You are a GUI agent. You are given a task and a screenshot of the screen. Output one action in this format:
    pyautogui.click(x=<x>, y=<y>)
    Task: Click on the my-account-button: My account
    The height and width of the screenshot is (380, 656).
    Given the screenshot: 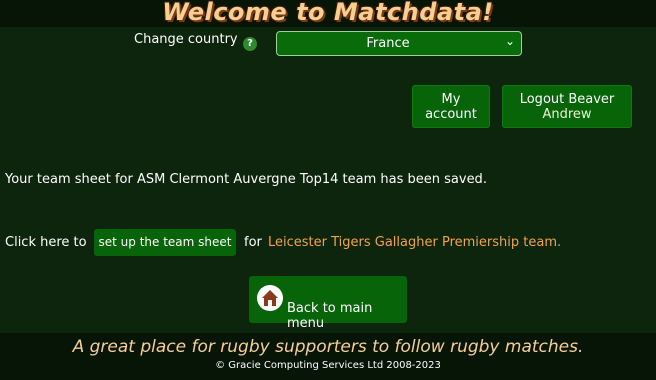 What is the action you would take?
    pyautogui.click(x=451, y=106)
    